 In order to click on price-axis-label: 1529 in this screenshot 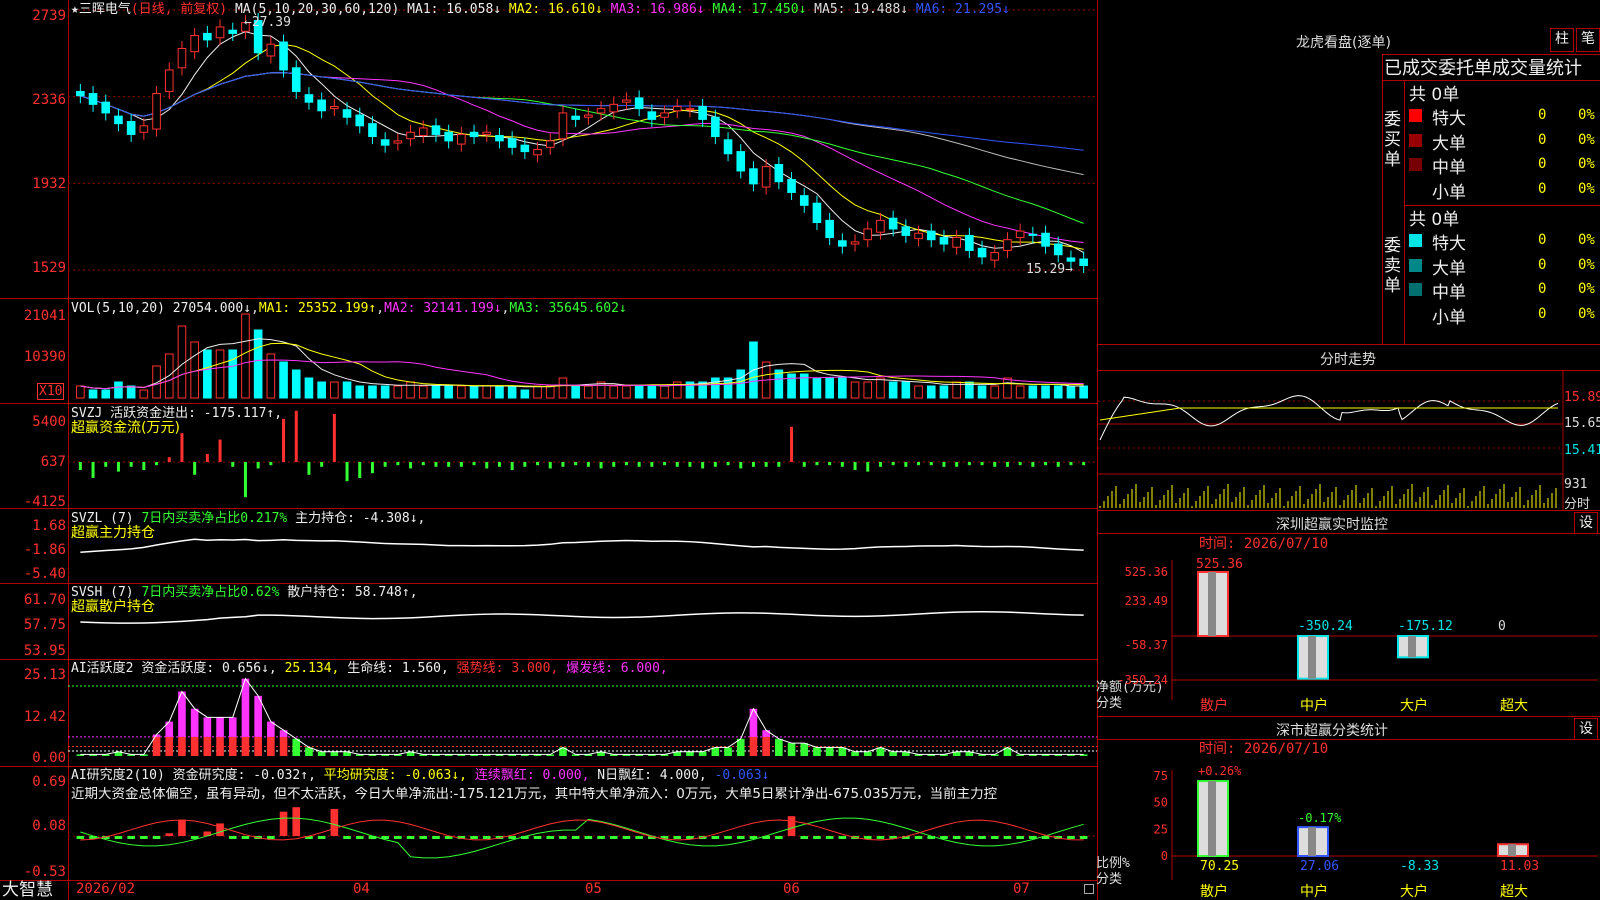, I will do `click(49, 268)`.